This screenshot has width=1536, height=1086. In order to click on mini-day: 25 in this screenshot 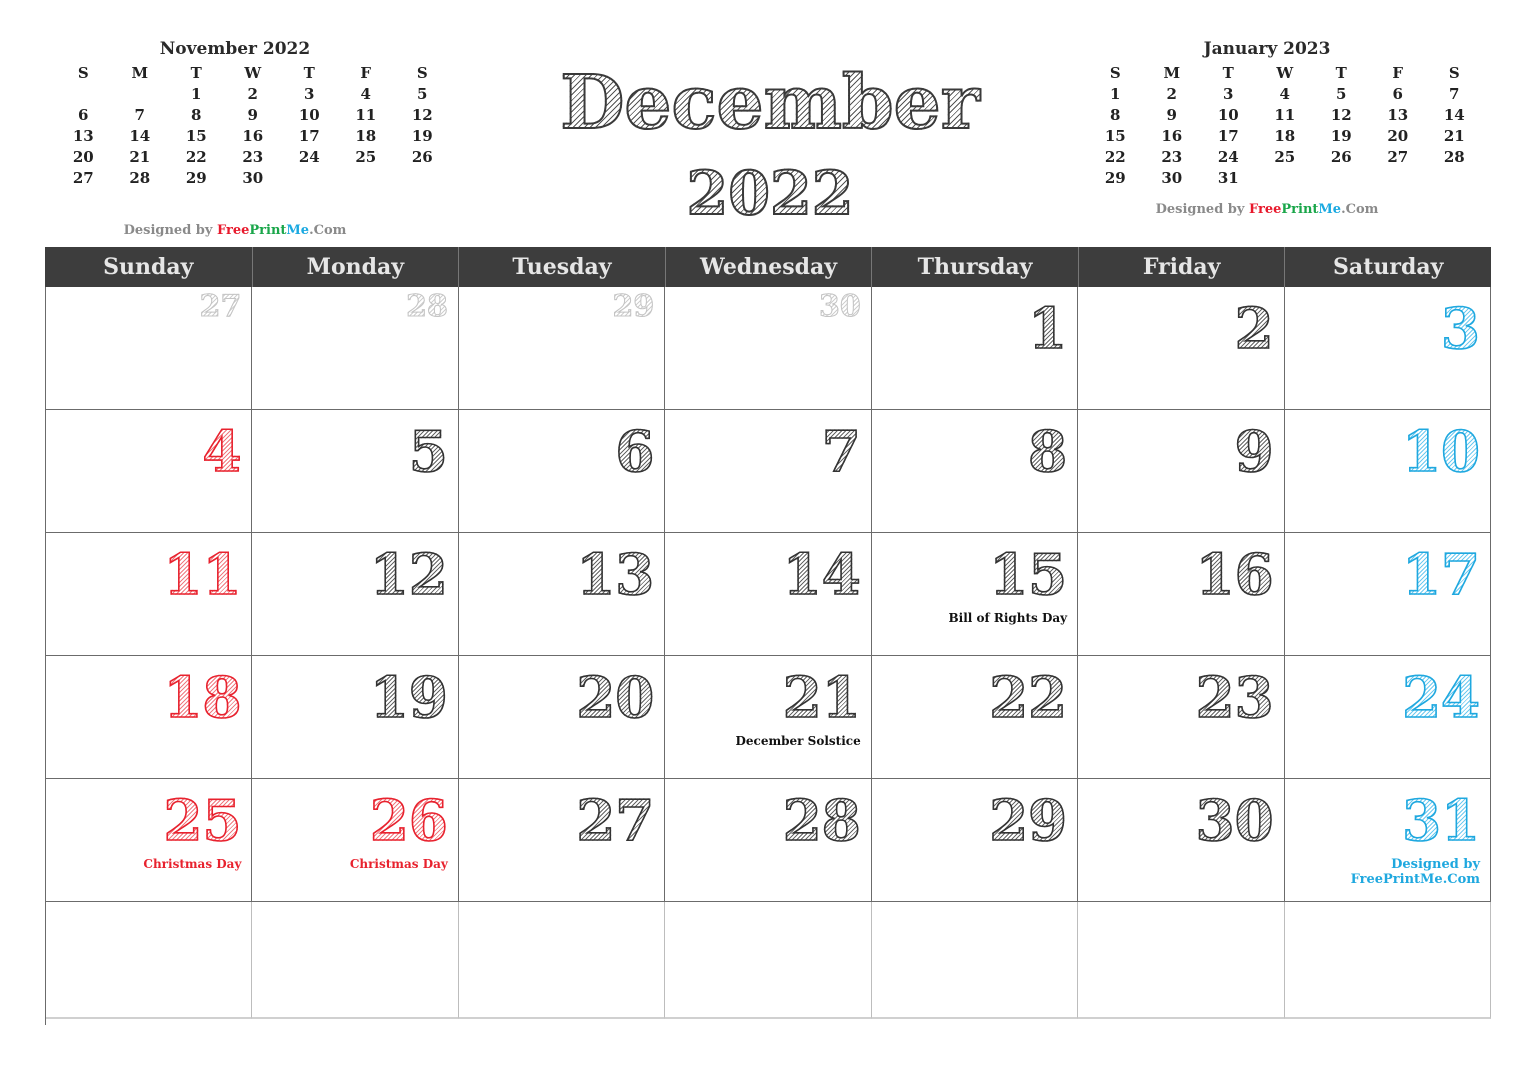, I will do `click(366, 157)`.